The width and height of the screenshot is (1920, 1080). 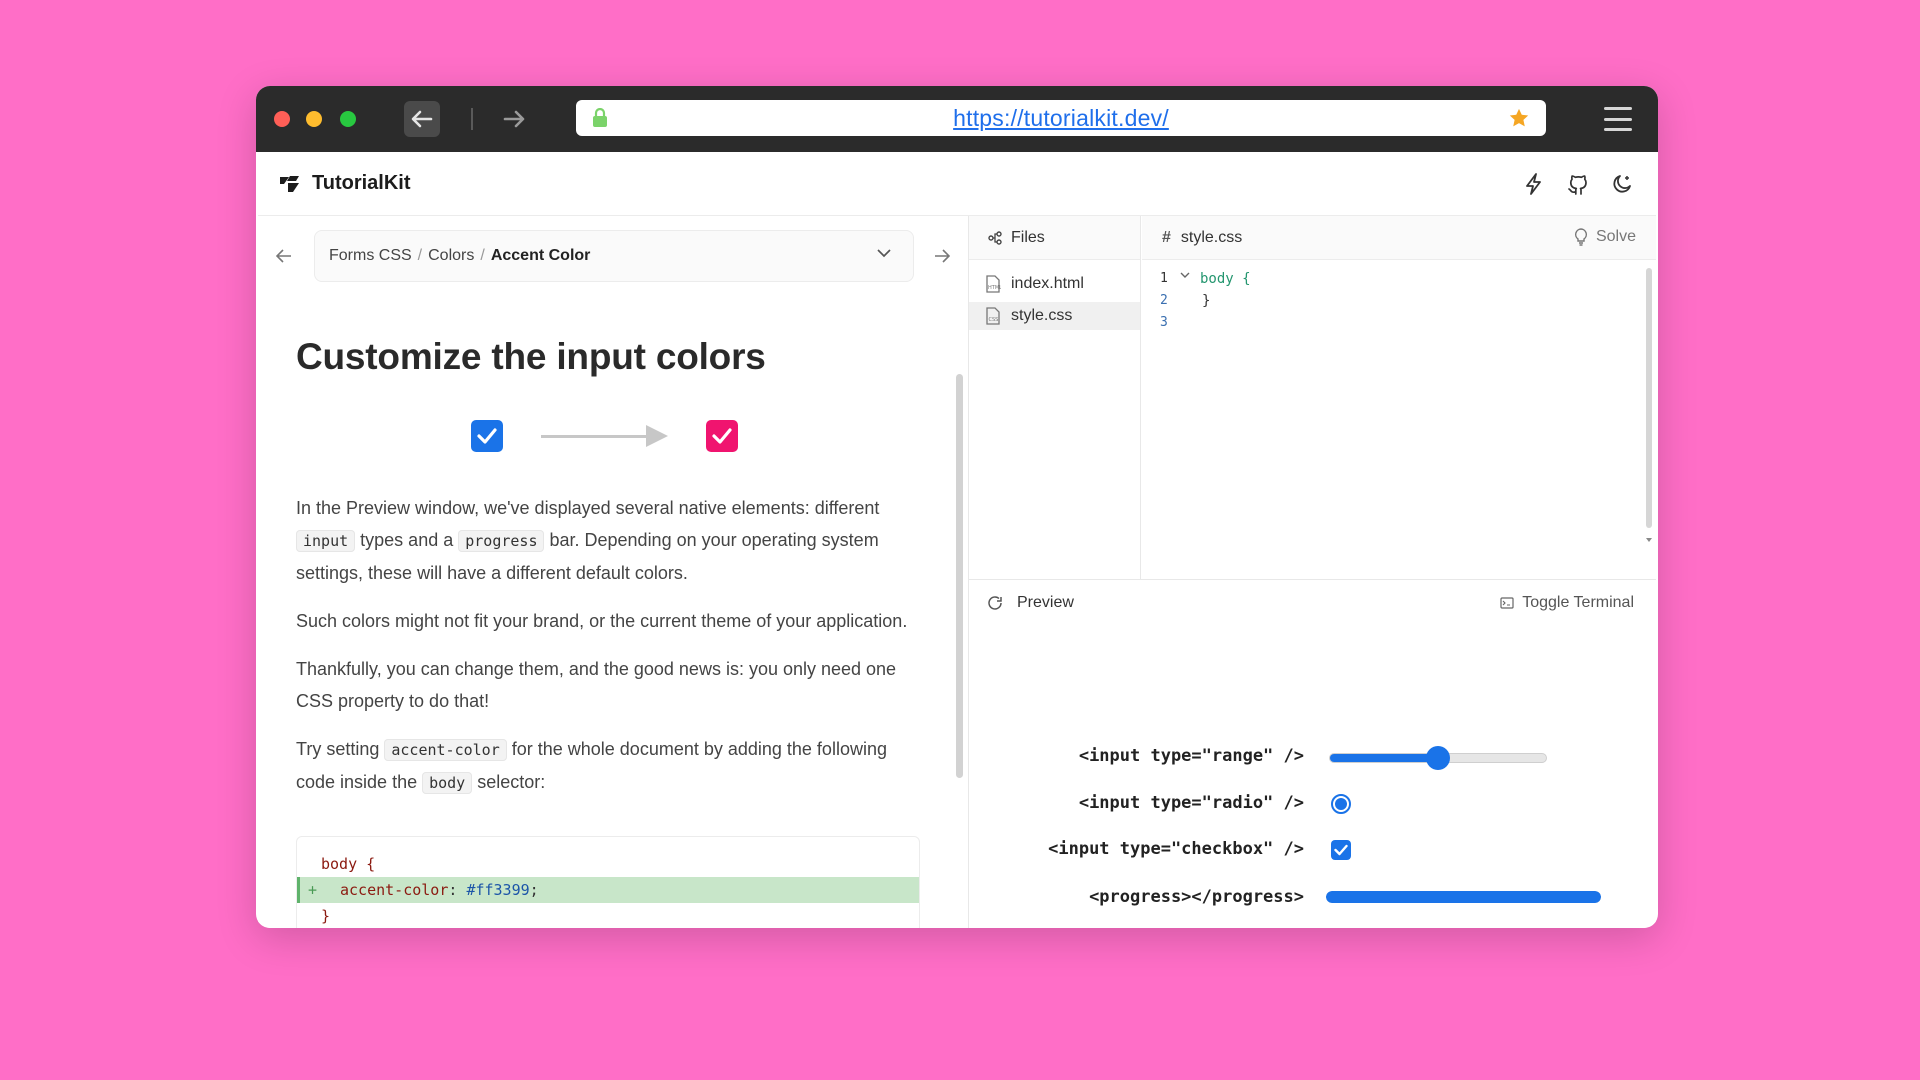 I want to click on breadcrumb-row: Forms CSS / Colors / Accent Color, so click(x=613, y=257).